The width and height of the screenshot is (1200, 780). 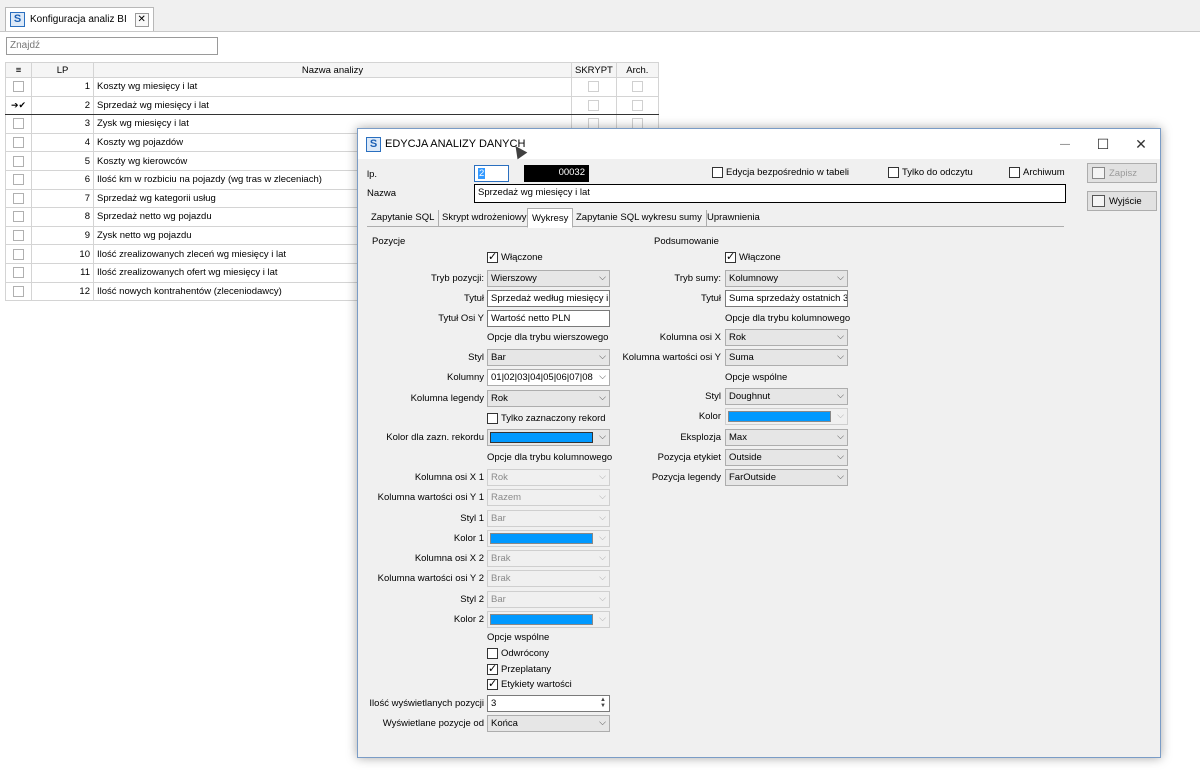 I want to click on sum-style-select: Doughnut ⌵, so click(x=786, y=396).